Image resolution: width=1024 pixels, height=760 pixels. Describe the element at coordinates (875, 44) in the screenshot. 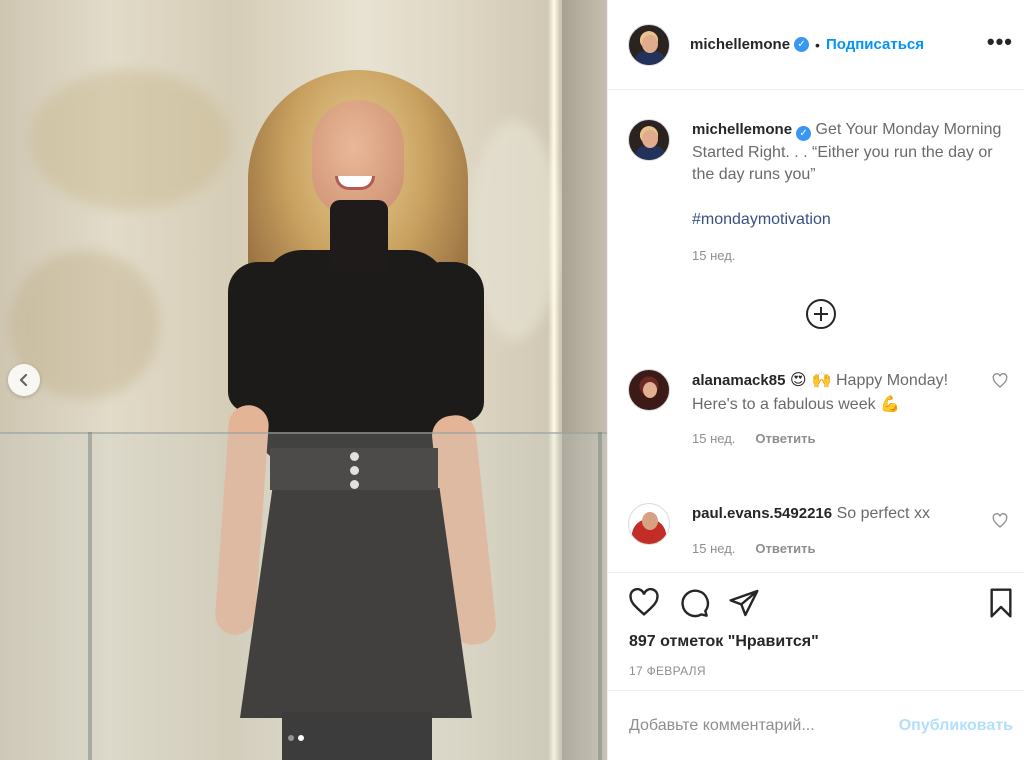

I see `follow-button: Подписаться` at that location.